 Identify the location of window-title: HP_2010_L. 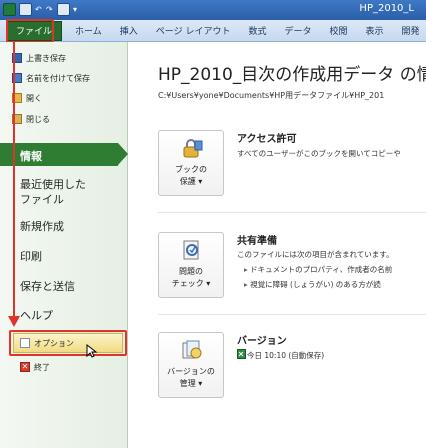
(386, 8).